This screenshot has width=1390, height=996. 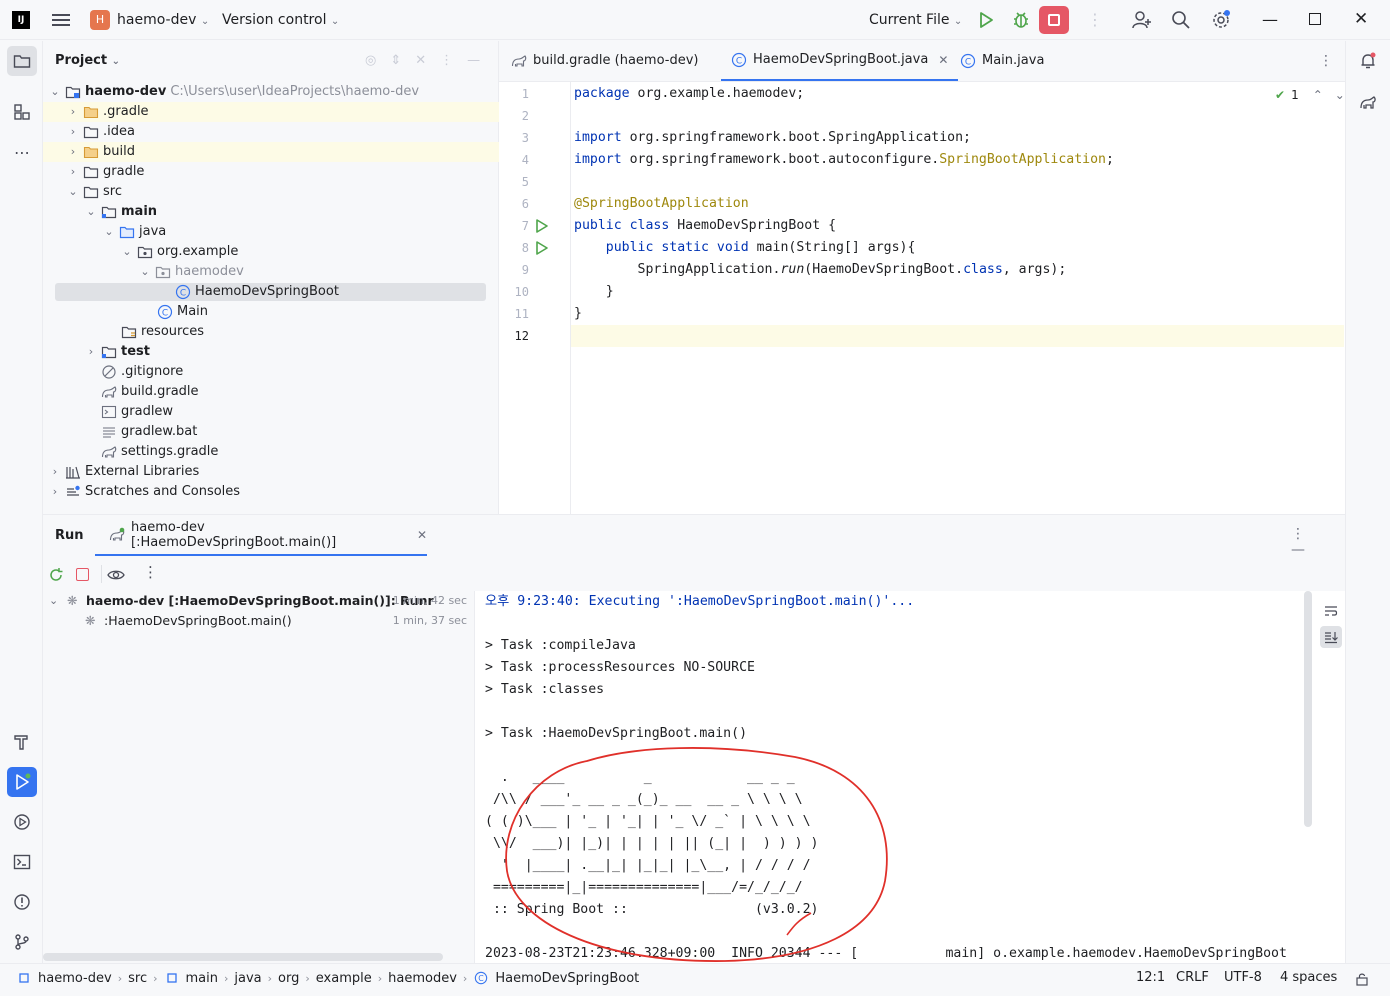 What do you see at coordinates (152, 371) in the screenshot?
I see `tree-label: .gitignore` at bounding box center [152, 371].